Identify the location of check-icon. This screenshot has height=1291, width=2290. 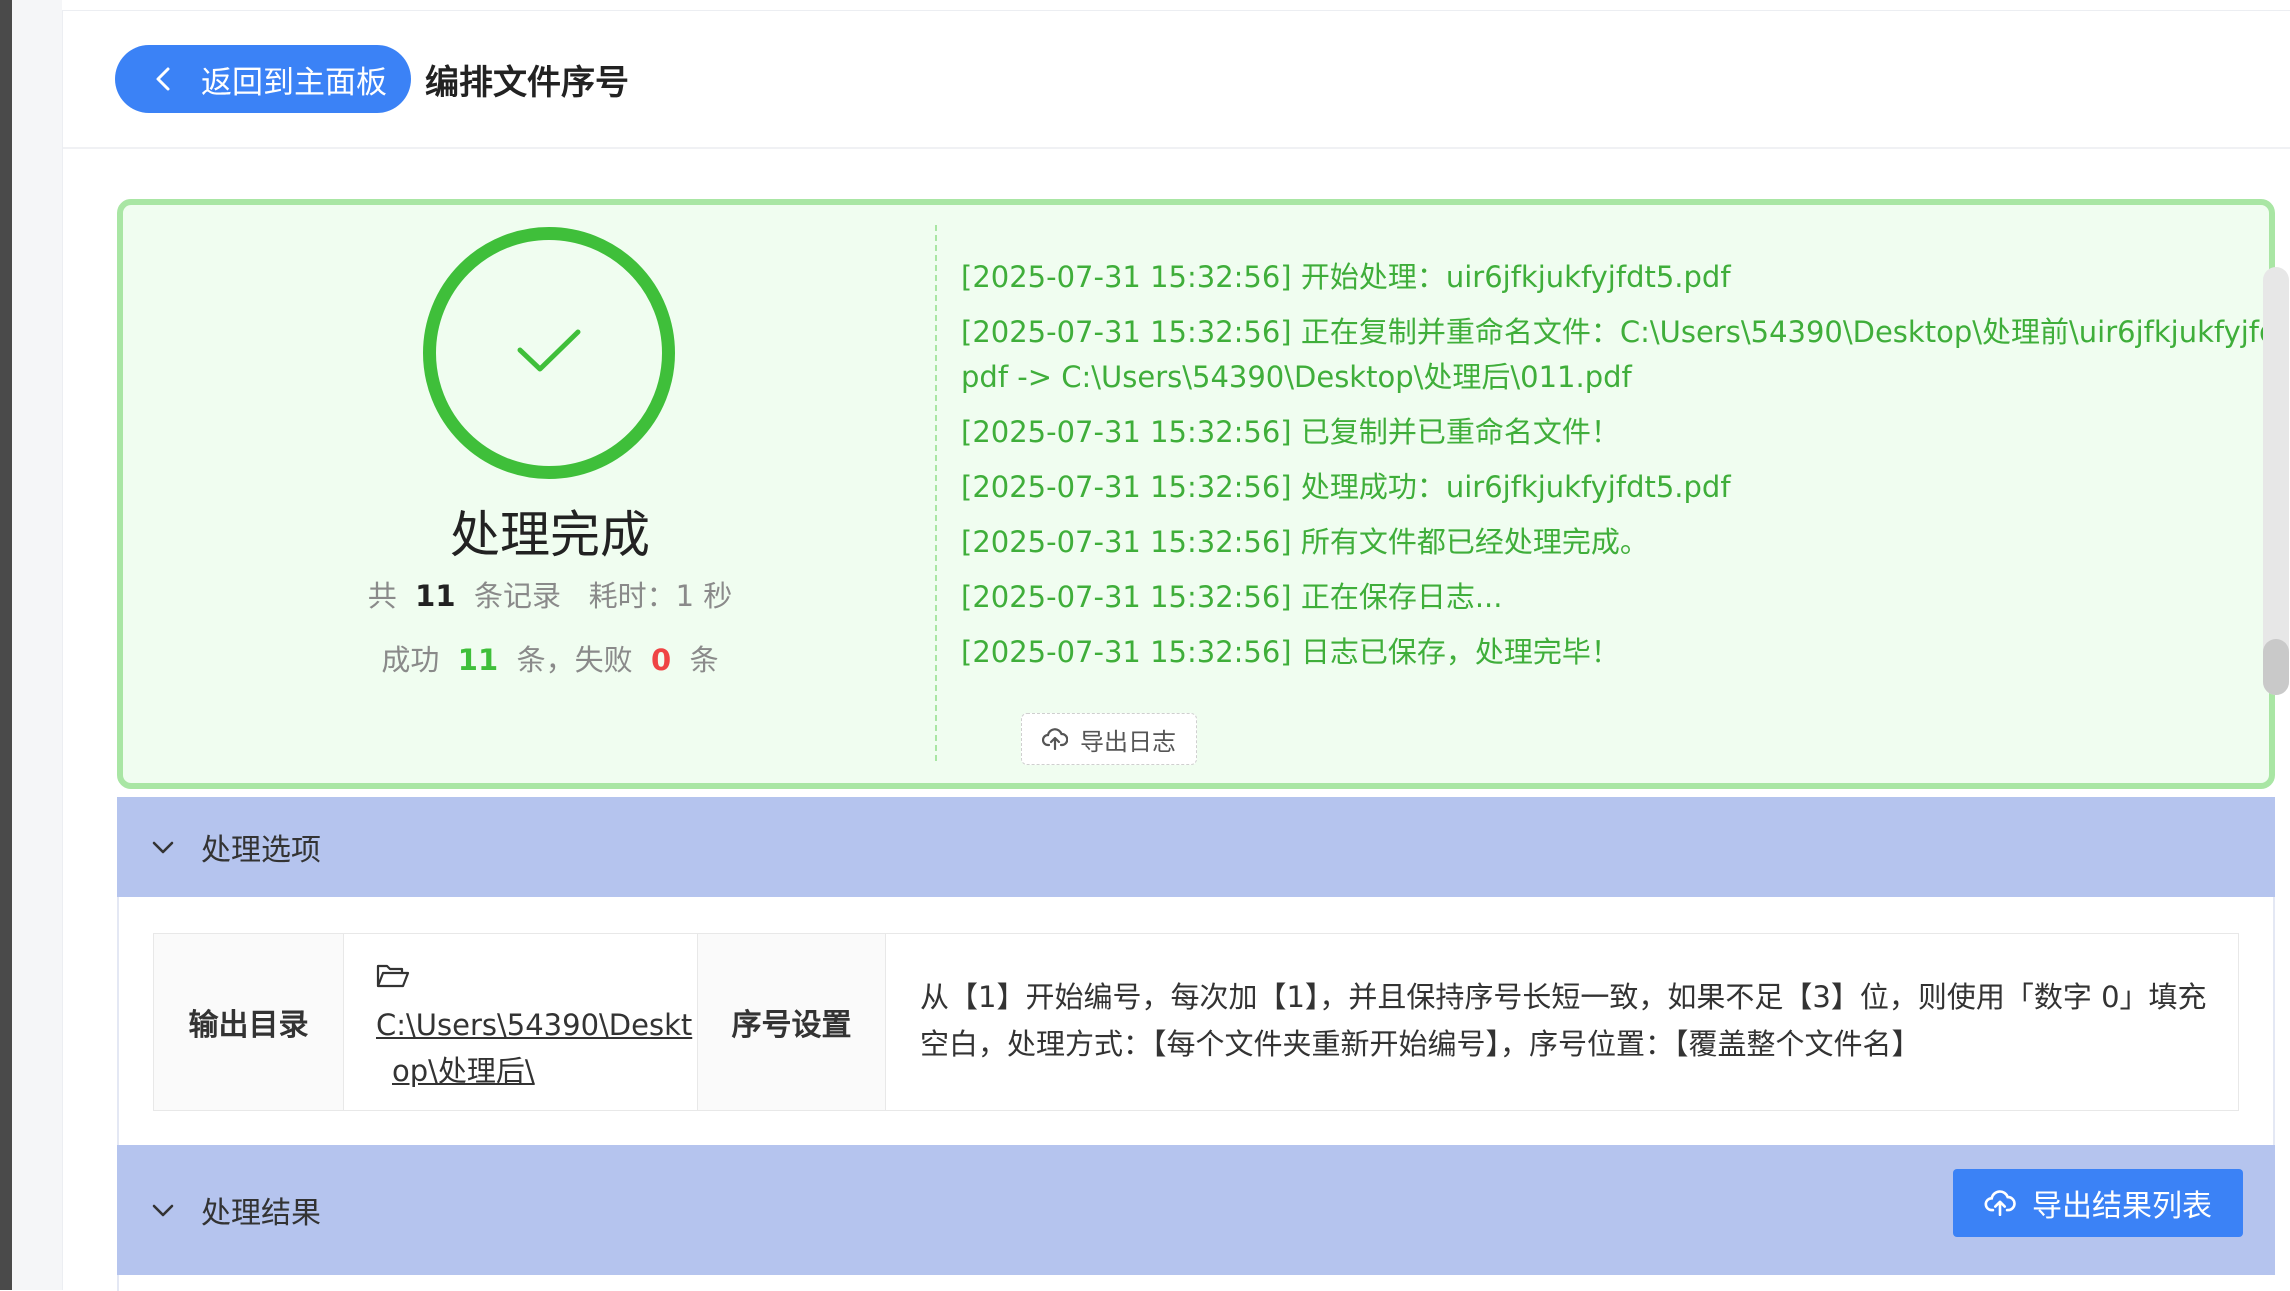
(549, 353).